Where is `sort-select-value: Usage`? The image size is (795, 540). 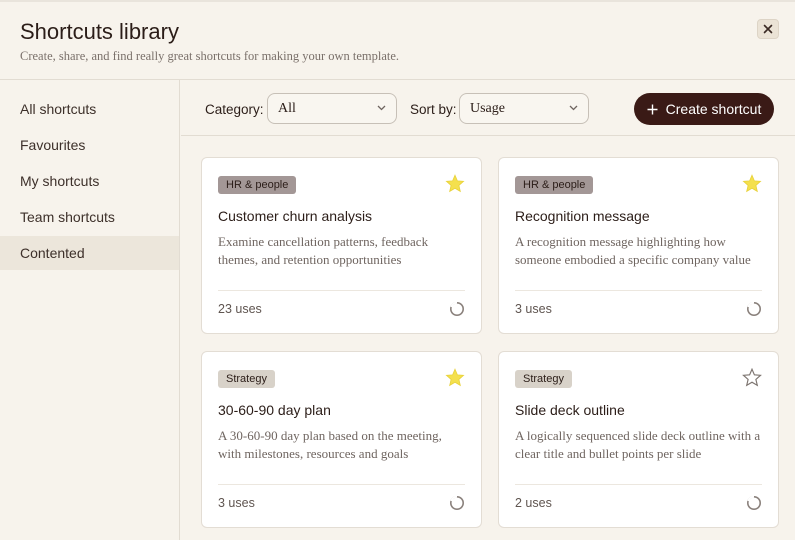 sort-select-value: Usage is located at coordinates (487, 108).